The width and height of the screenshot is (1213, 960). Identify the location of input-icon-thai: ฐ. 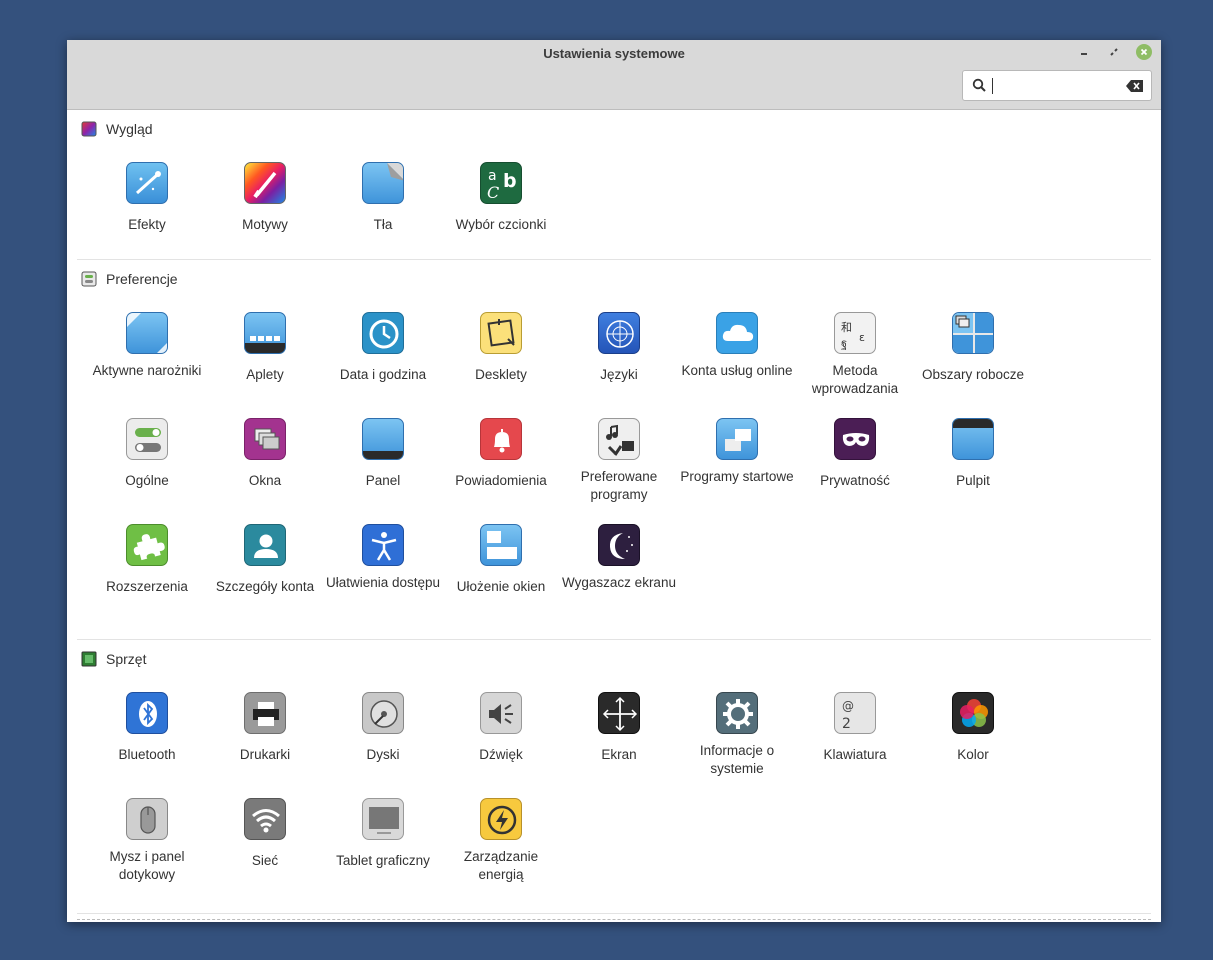
(844, 343).